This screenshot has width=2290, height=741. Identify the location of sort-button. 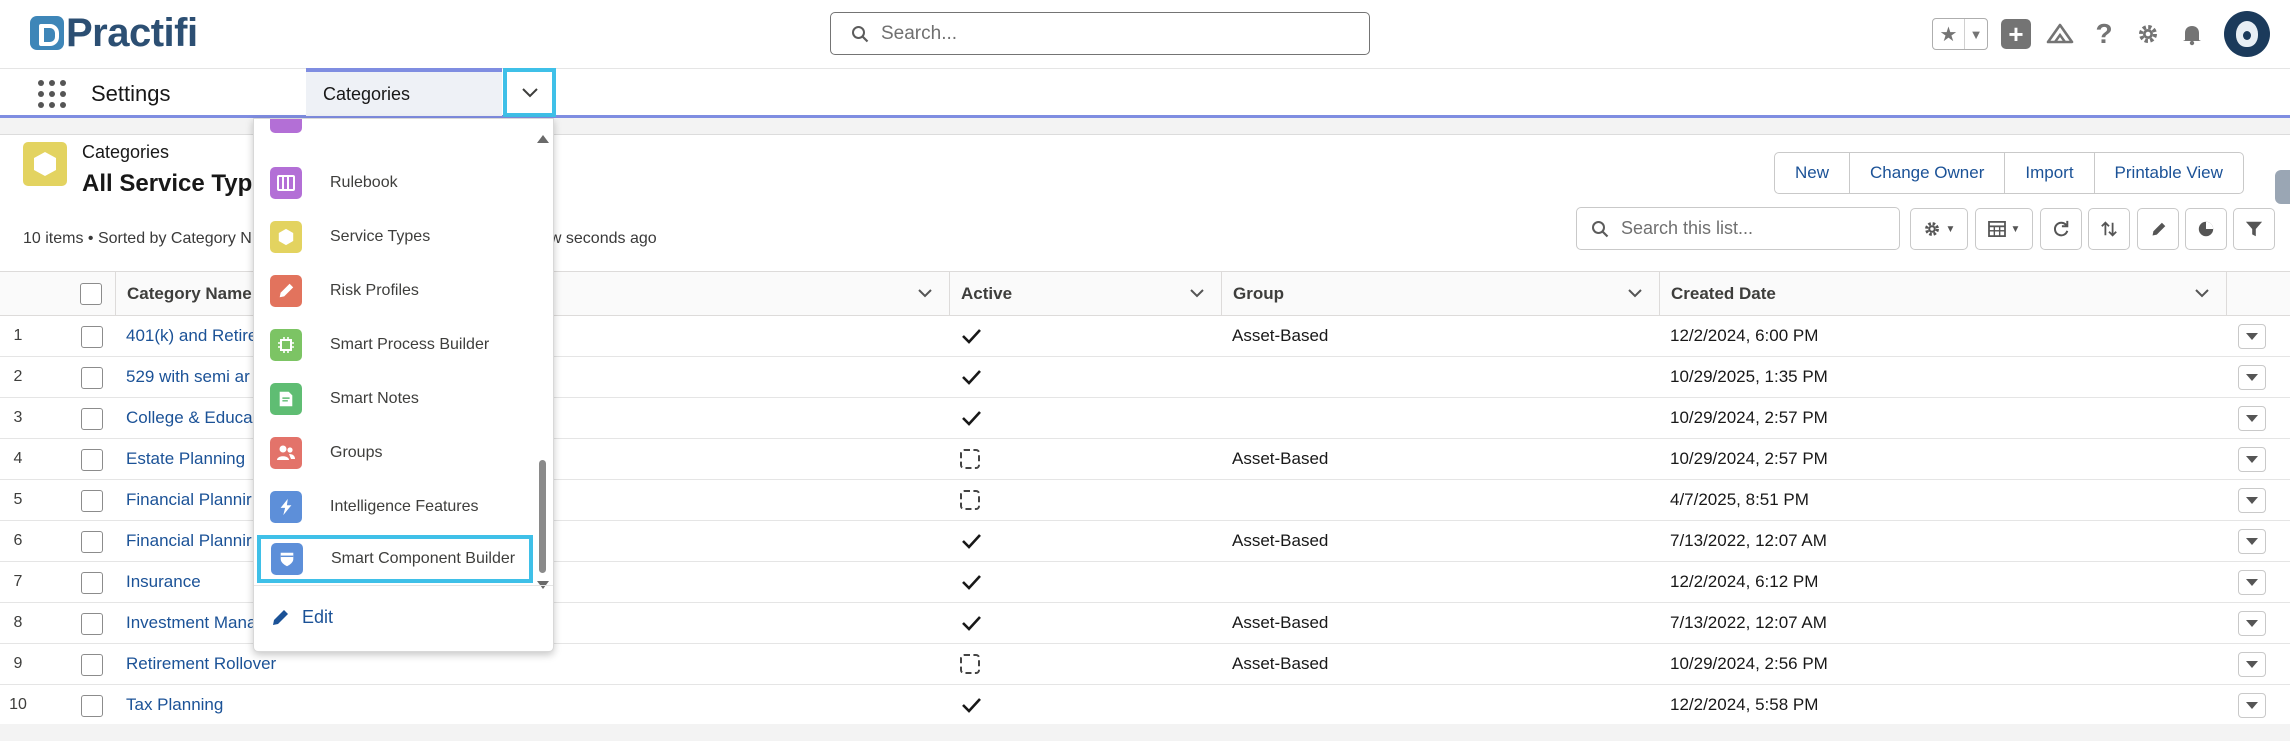
(2109, 229).